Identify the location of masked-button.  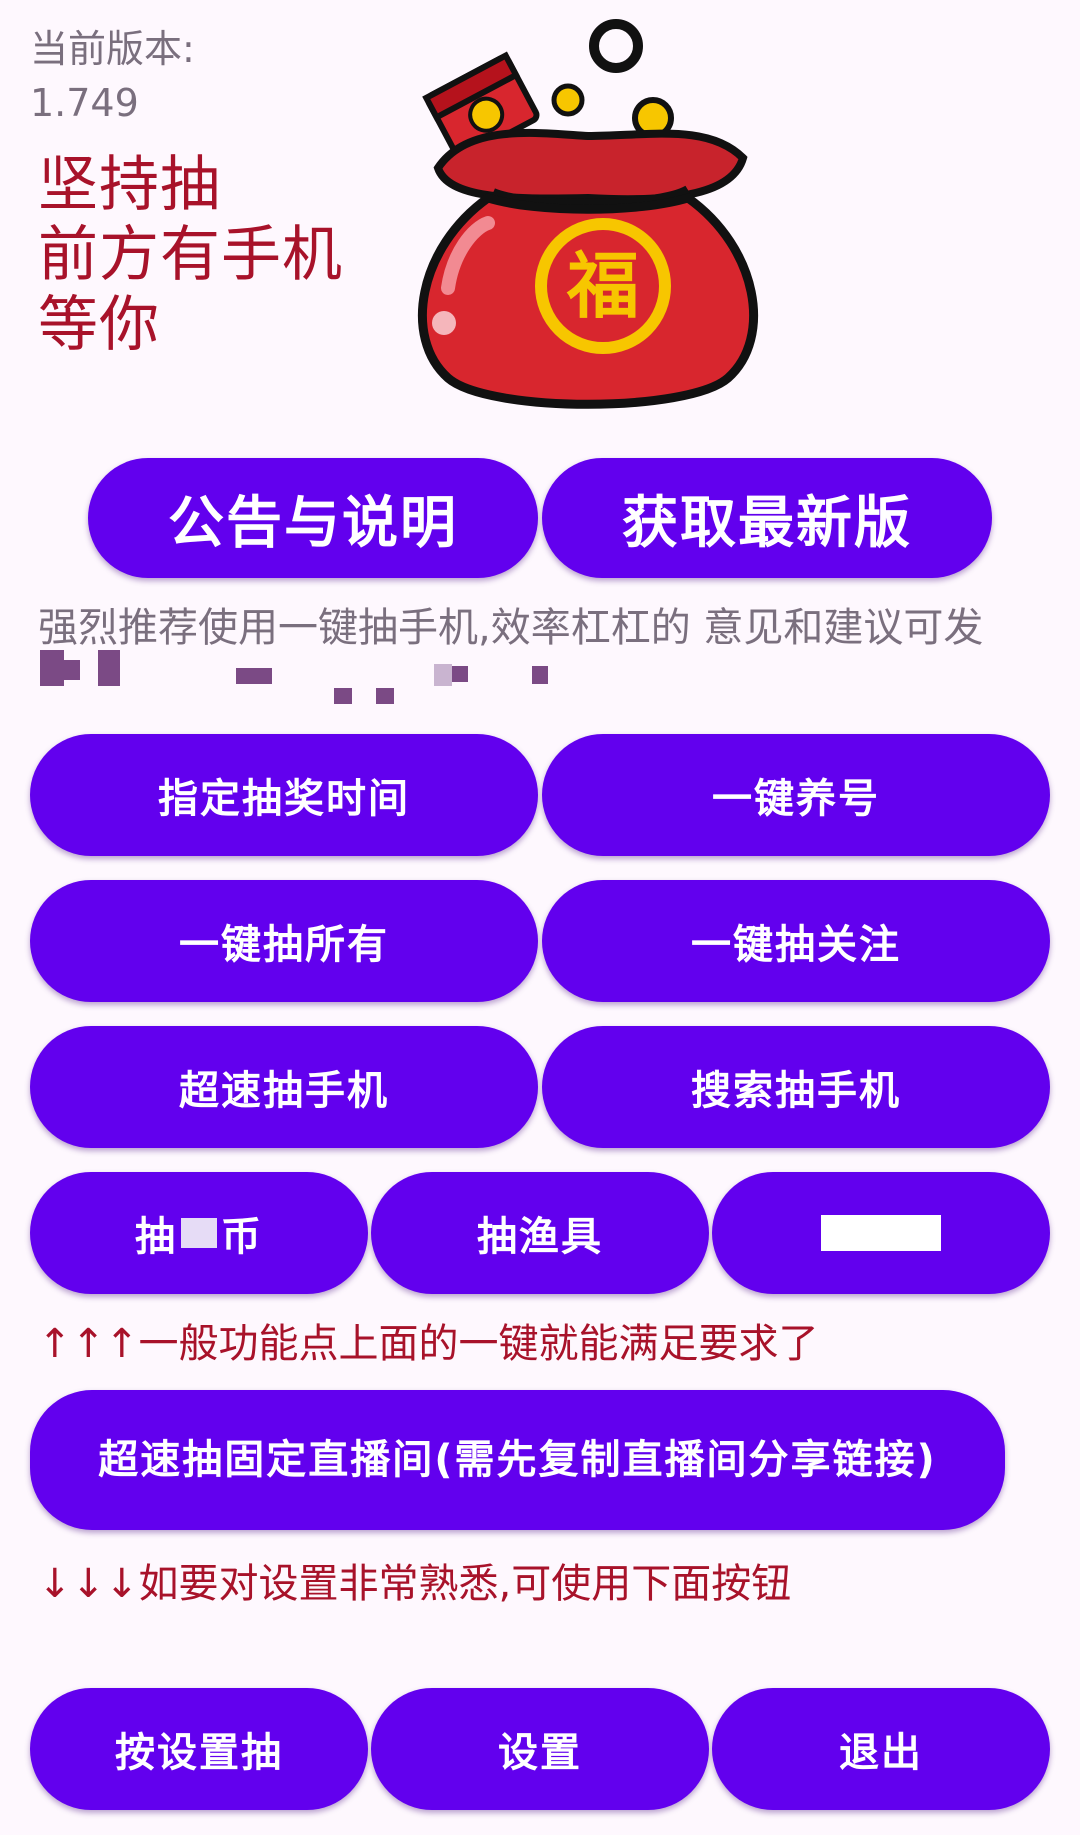
(881, 1233).